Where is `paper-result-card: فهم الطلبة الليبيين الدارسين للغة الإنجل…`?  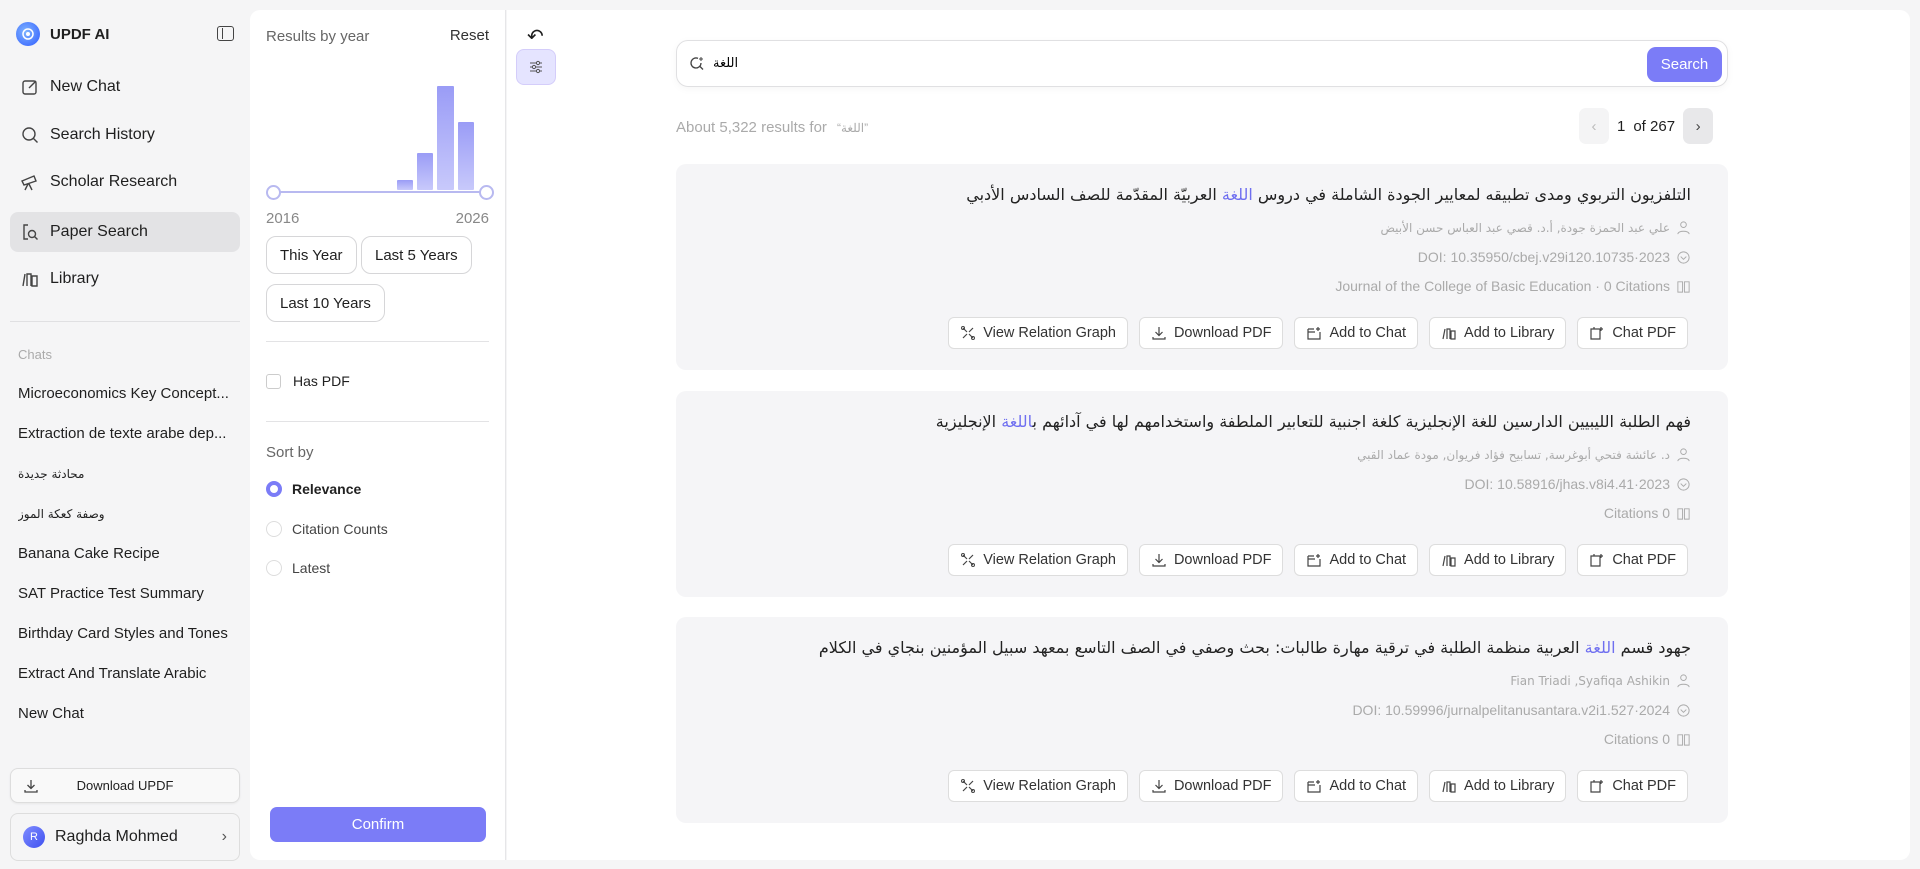
paper-result-card: فهم الطلبة الليبيين الدارسين للغة الإنجل… is located at coordinates (1202, 494).